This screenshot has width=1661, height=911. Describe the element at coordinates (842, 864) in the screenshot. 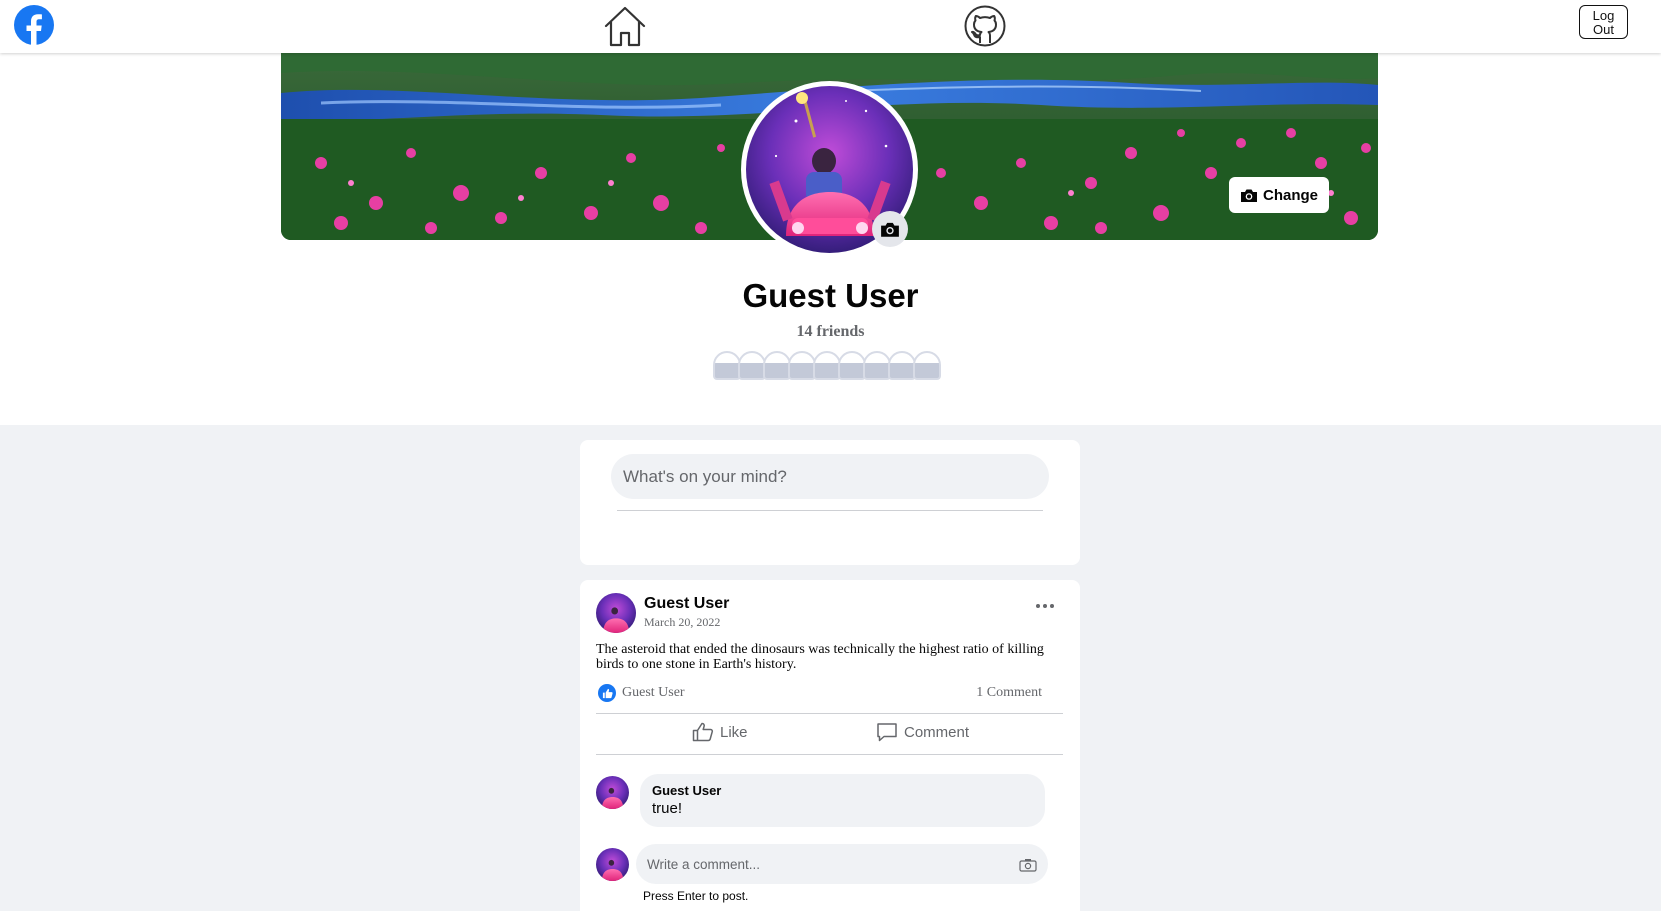

I see `write-comment-input` at that location.